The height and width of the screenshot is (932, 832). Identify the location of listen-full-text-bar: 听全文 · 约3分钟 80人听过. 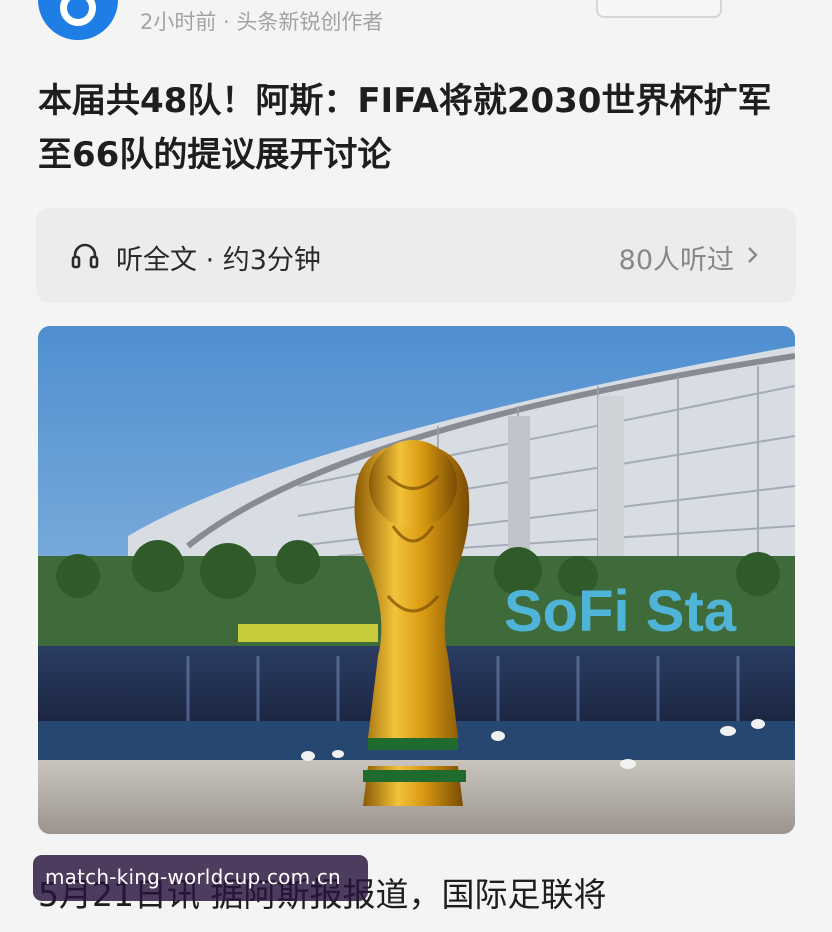
(416, 255).